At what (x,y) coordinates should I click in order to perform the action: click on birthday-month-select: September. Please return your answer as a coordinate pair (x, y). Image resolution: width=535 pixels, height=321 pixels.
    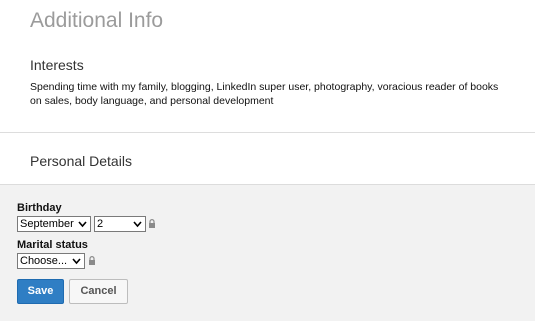
    Looking at the image, I should click on (54, 224).